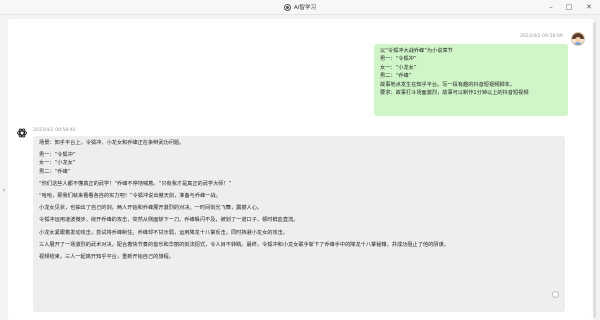  I want to click on ai-message-line: 女一：“小龙女”, so click(57, 163).